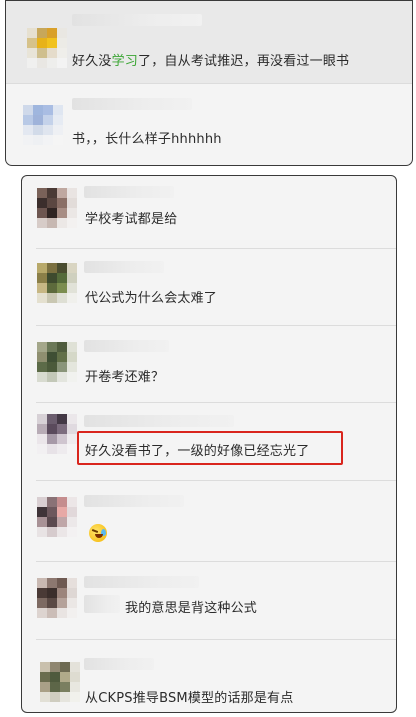  I want to click on list-item: 书，，长什么样子hhhhhh, so click(209, 124).